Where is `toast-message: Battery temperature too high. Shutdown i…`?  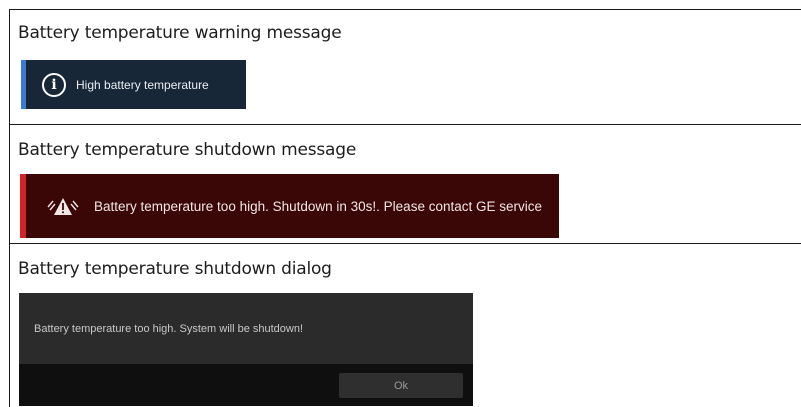 toast-message: Battery temperature too high. Shutdown i… is located at coordinates (318, 206).